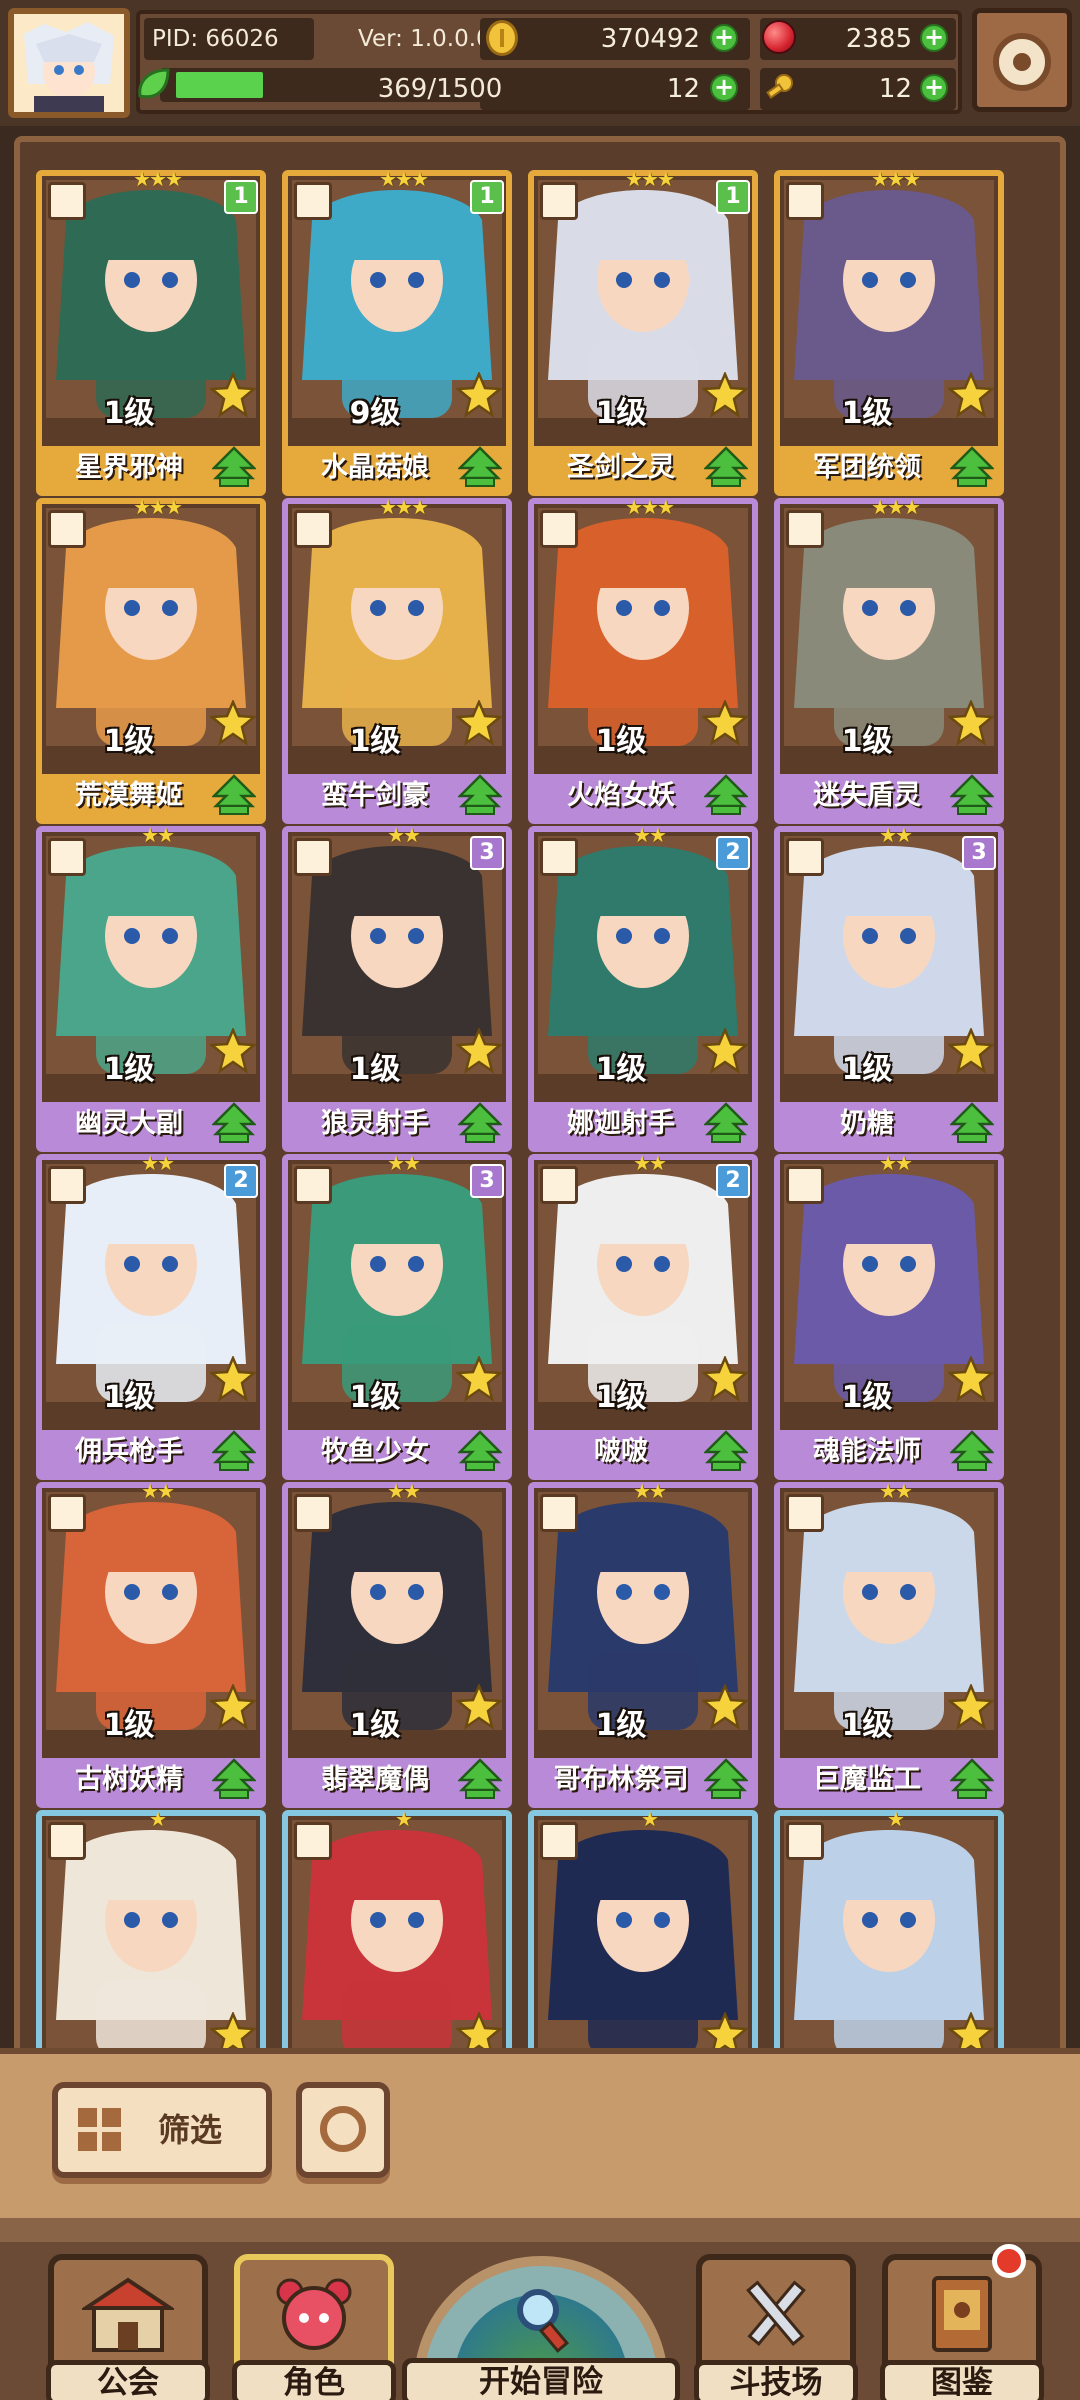 The width and height of the screenshot is (1080, 2400). Describe the element at coordinates (1022, 60) in the screenshot. I see `settings-button` at that location.